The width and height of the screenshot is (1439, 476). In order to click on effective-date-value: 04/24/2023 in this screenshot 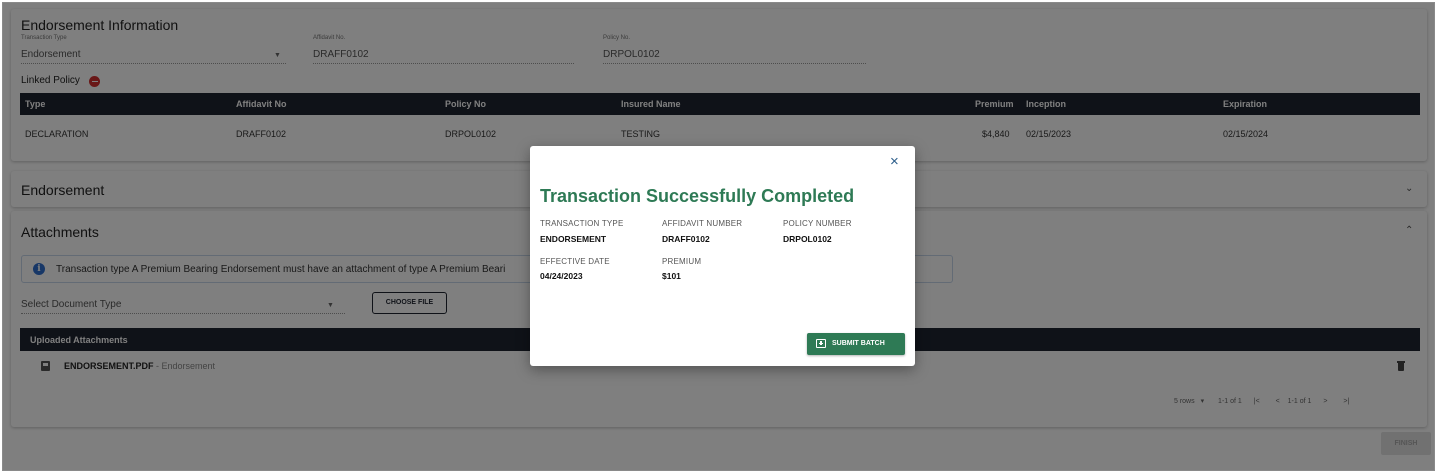, I will do `click(561, 276)`.